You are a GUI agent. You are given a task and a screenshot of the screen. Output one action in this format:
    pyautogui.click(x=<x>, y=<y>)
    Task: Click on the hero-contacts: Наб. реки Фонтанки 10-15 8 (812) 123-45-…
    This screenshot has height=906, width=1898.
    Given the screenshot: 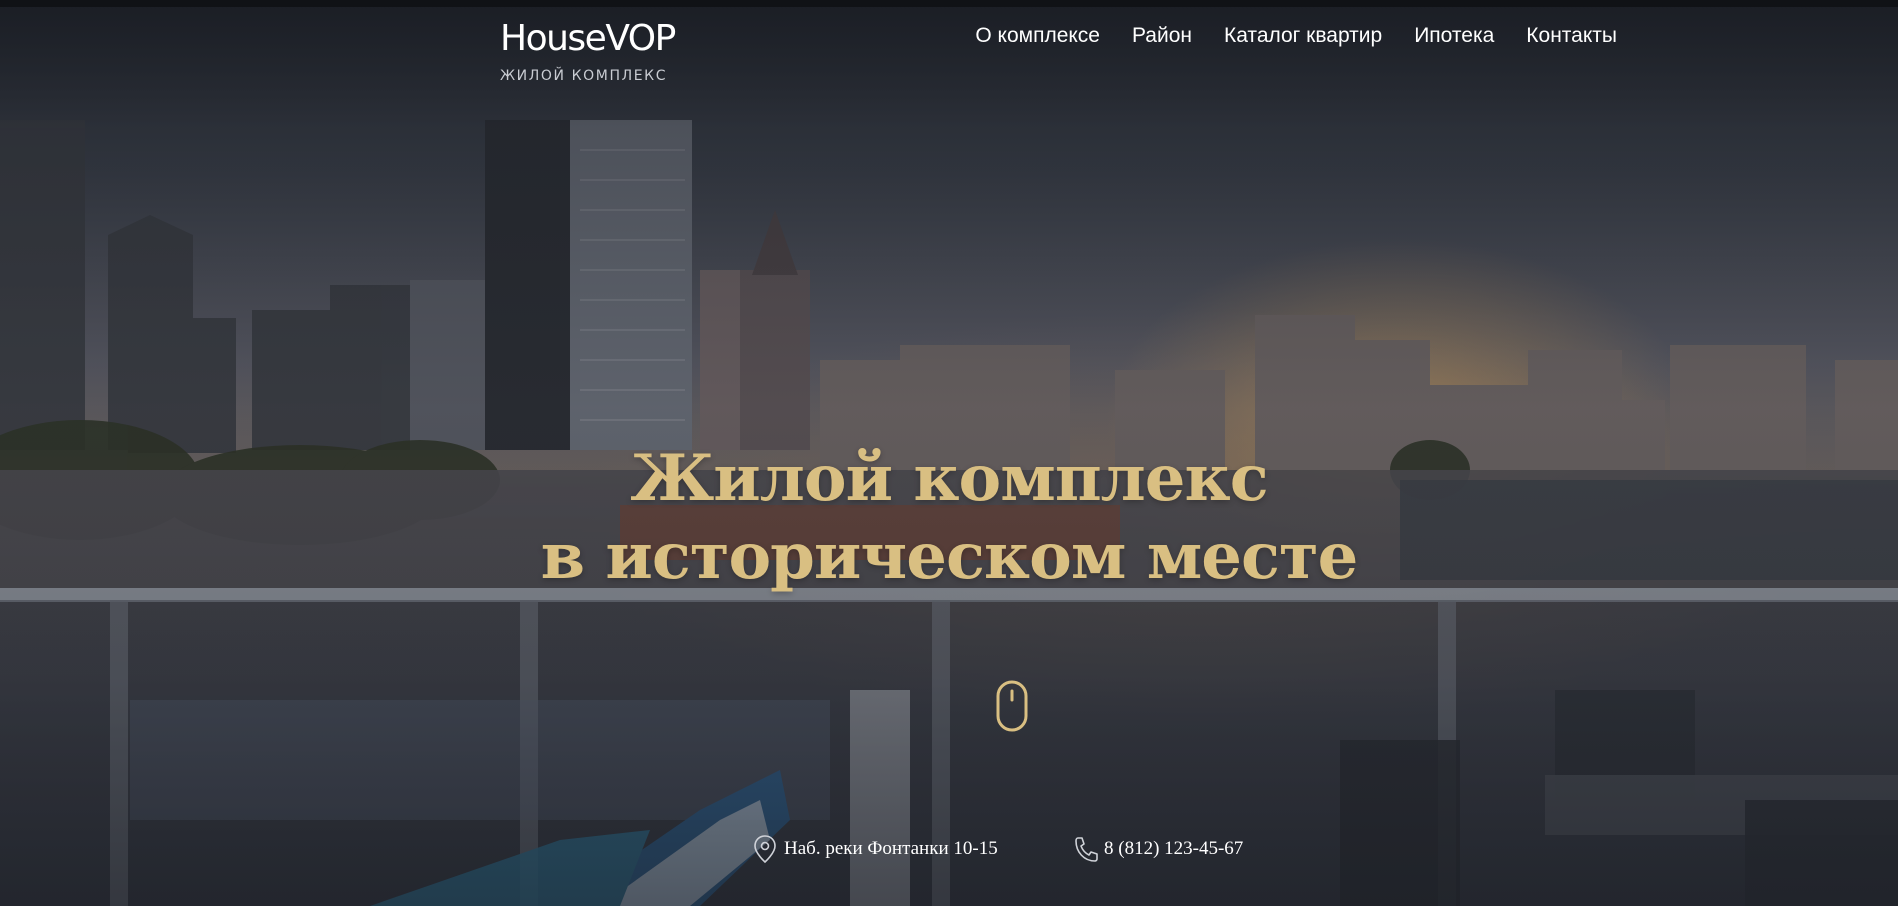 What is the action you would take?
    pyautogui.click(x=949, y=854)
    